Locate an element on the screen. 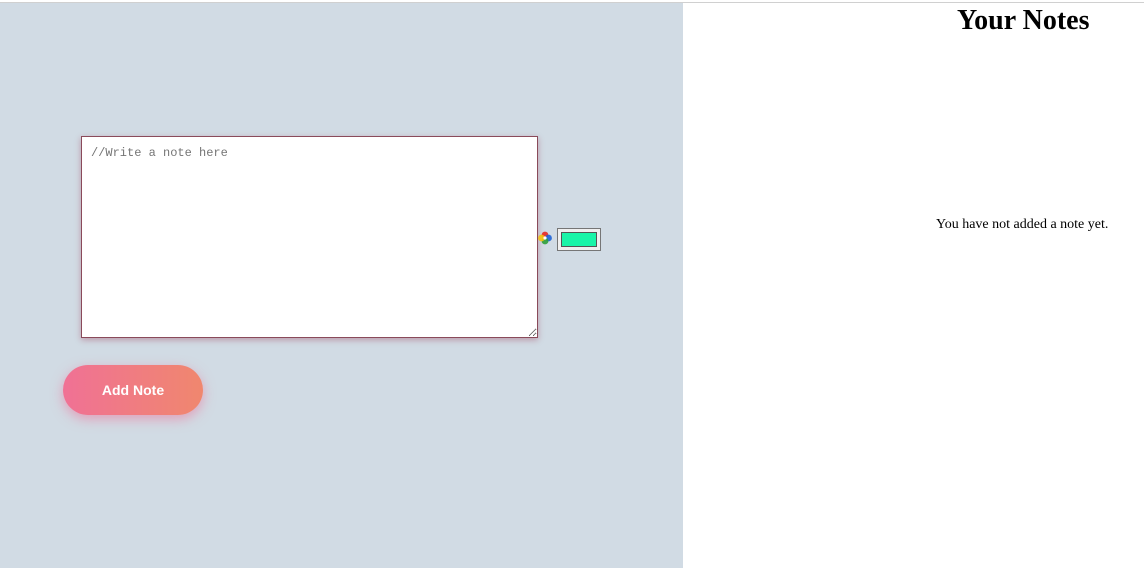 Image resolution: width=1144 pixels, height=568 pixels. notes-title: Your Notes is located at coordinates (1023, 20).